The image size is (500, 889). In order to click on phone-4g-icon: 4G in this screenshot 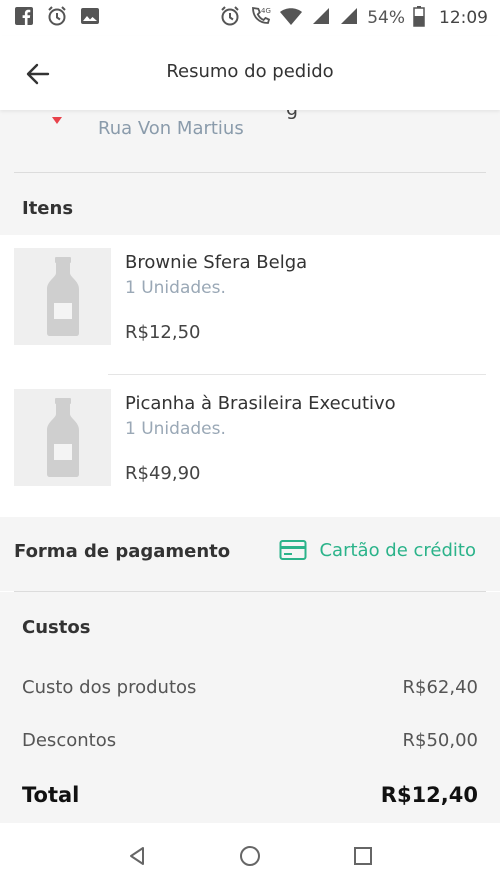, I will do `click(260, 18)`.